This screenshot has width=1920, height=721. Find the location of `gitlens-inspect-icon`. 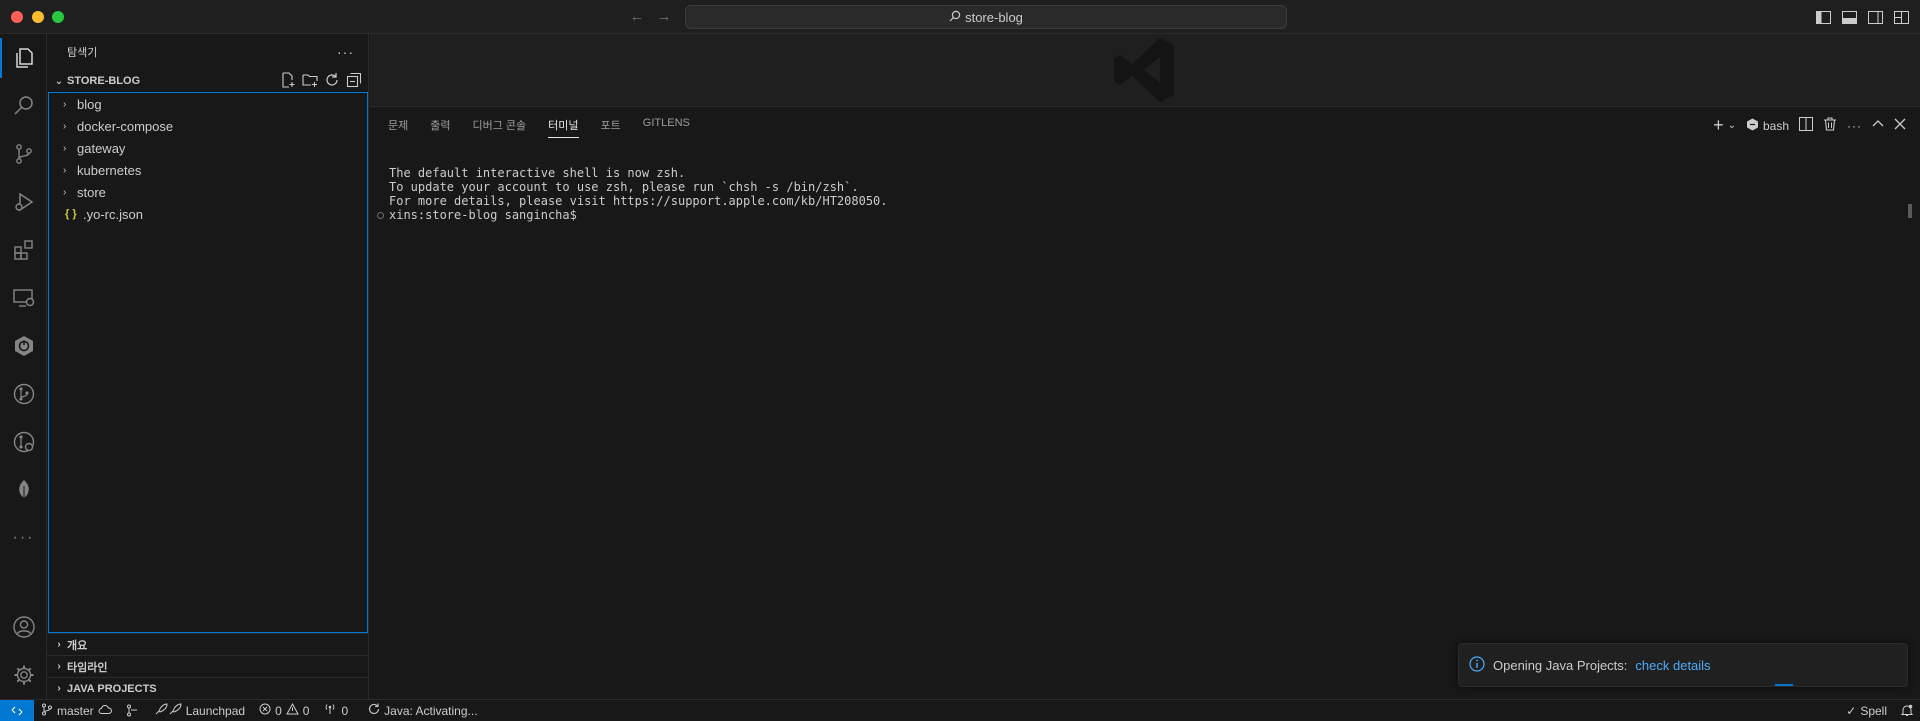

gitlens-inspect-icon is located at coordinates (23, 442).